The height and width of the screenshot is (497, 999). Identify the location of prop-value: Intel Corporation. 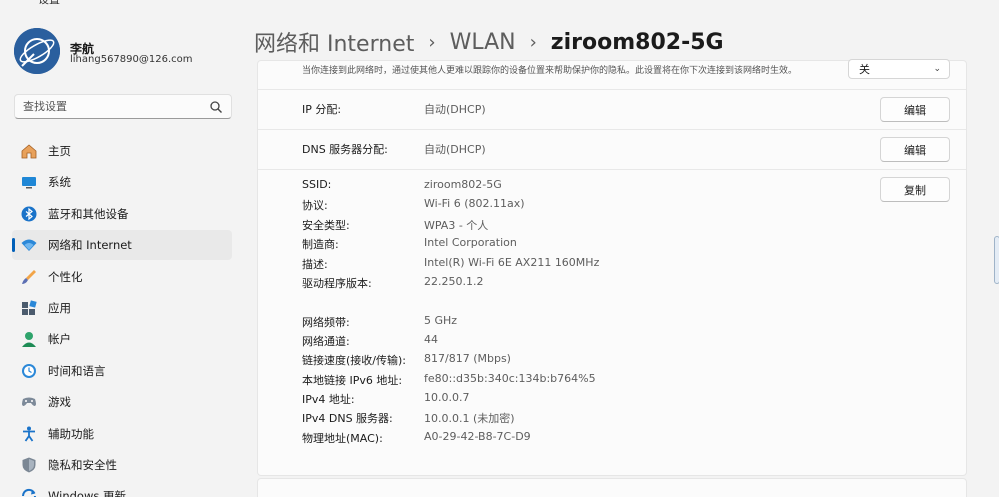
(470, 242).